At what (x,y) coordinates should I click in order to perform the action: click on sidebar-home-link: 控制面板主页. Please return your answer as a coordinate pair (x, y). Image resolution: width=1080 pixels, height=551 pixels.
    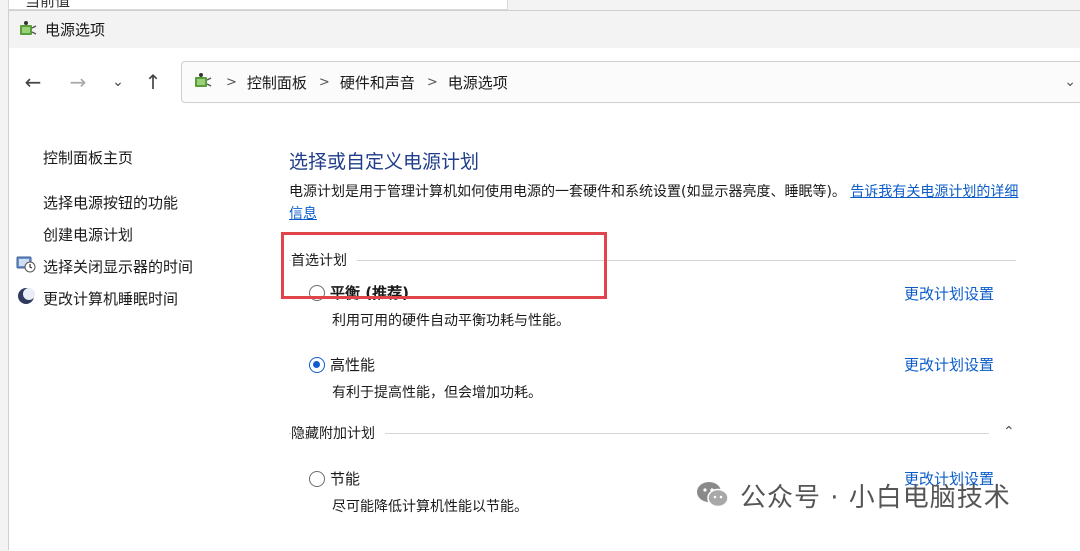
    Looking at the image, I should click on (88, 157).